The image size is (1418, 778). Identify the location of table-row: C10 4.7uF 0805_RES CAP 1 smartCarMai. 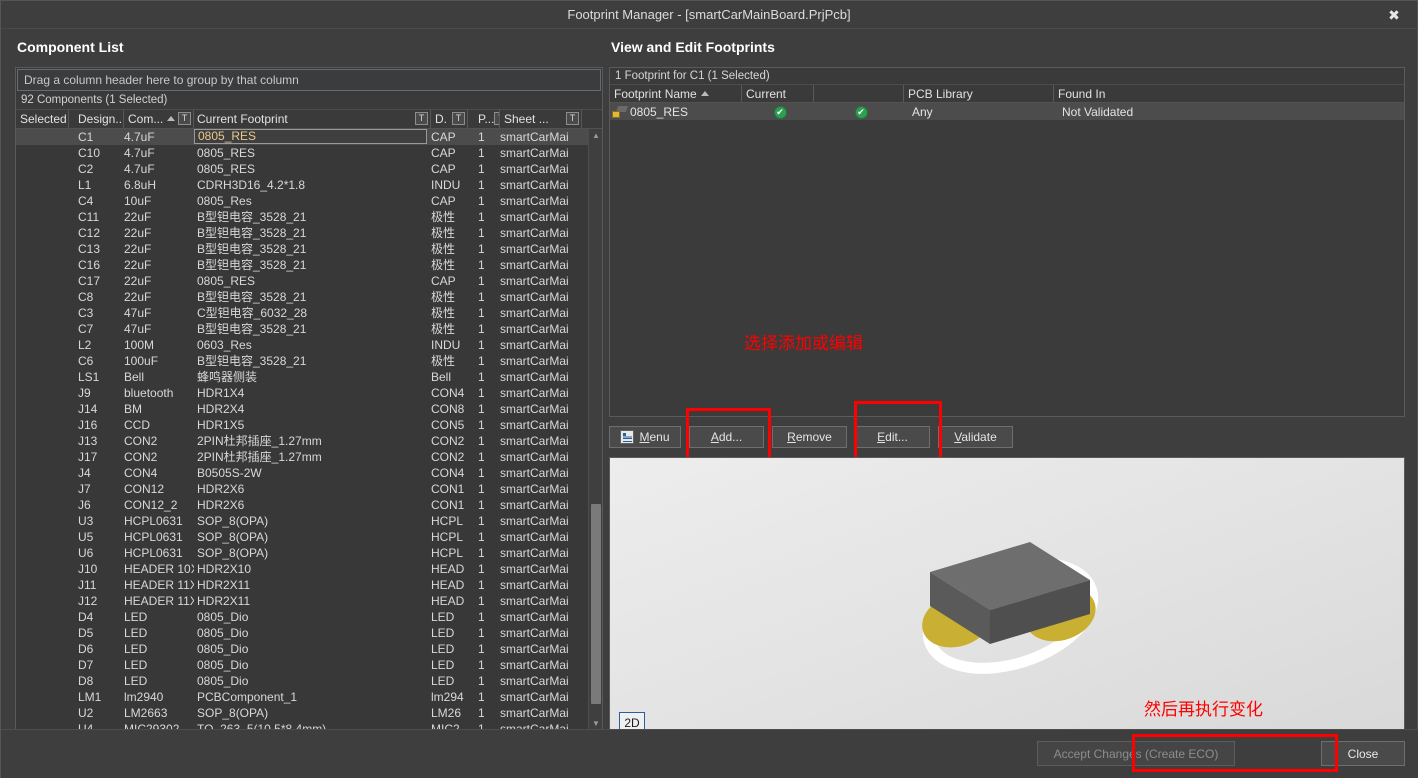
(309, 153).